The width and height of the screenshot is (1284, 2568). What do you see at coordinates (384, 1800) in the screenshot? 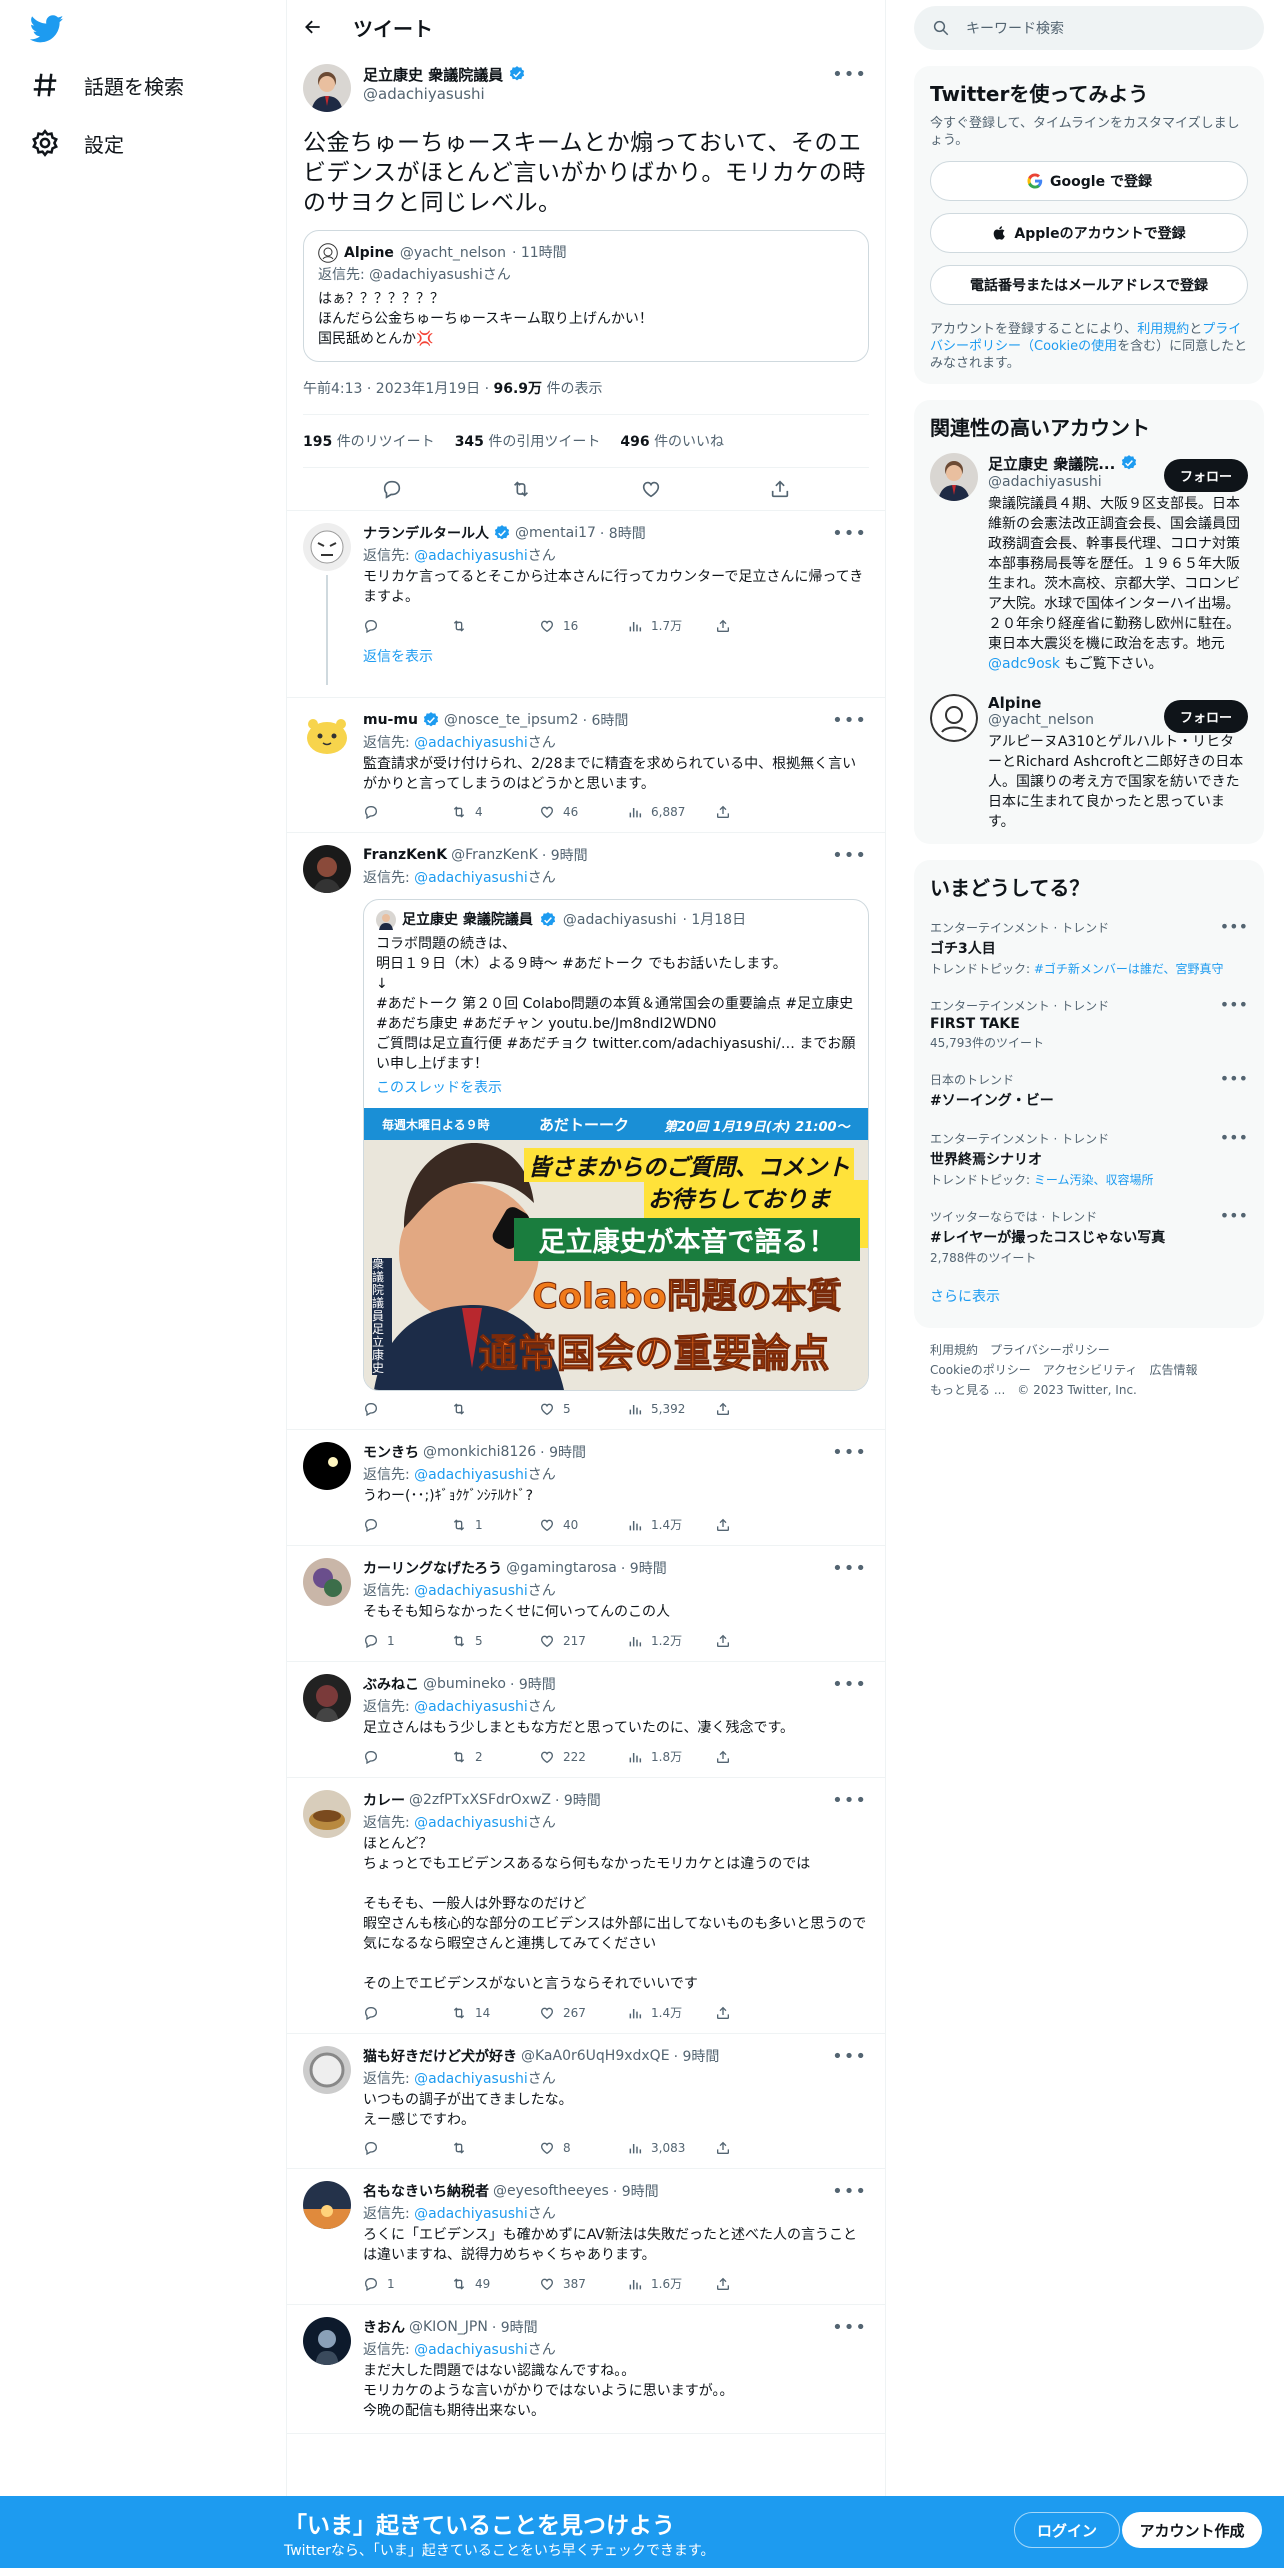
I see `reply-author-name: カレー` at bounding box center [384, 1800].